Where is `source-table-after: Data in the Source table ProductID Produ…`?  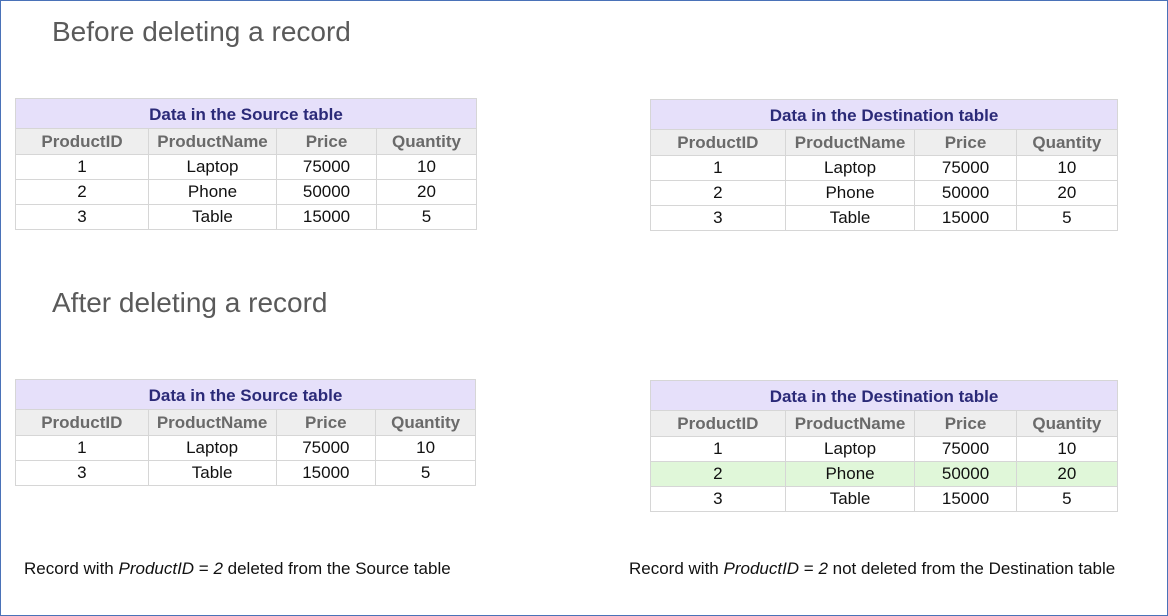
source-table-after: Data in the Source table ProductID Produ… is located at coordinates (245, 432).